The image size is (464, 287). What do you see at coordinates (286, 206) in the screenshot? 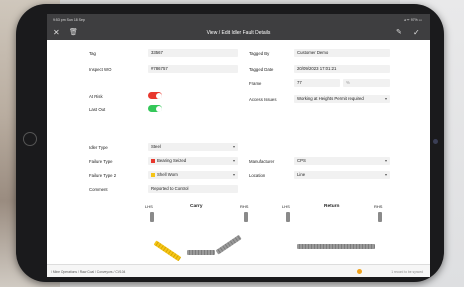
I see `return-lhs-label: LHS` at bounding box center [286, 206].